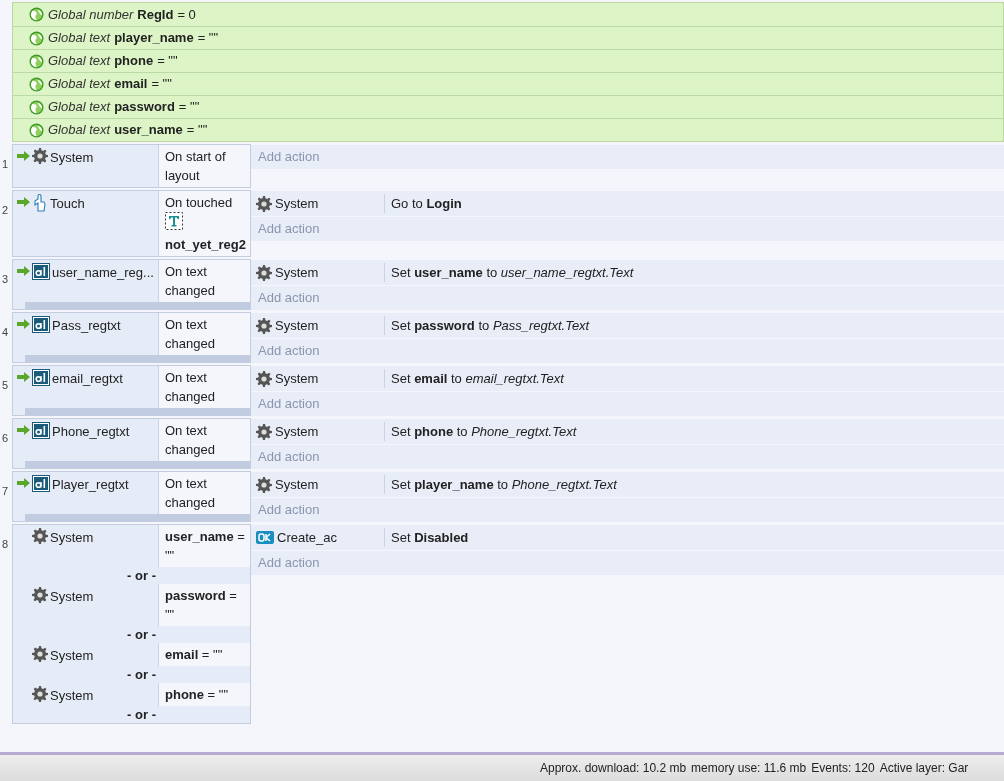 The image size is (1004, 781). Describe the element at coordinates (40, 203) in the screenshot. I see `hand-pointer-icon` at that location.